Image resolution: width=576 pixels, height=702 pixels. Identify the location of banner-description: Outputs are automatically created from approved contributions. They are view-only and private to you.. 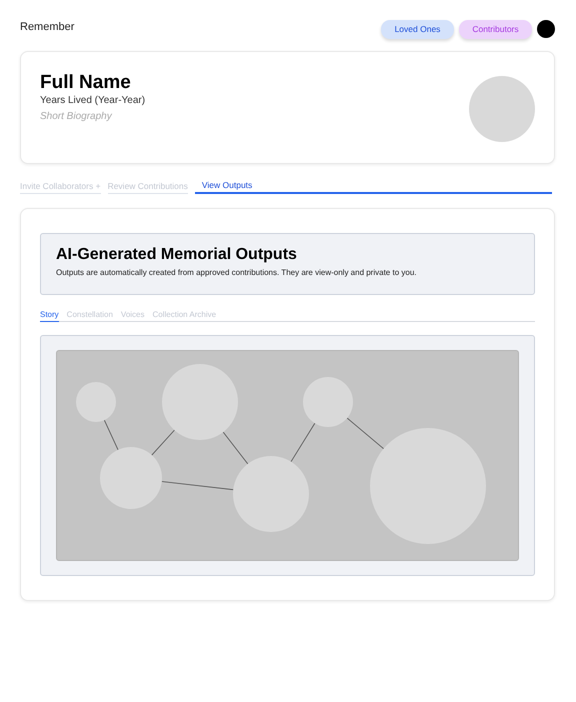
(237, 272).